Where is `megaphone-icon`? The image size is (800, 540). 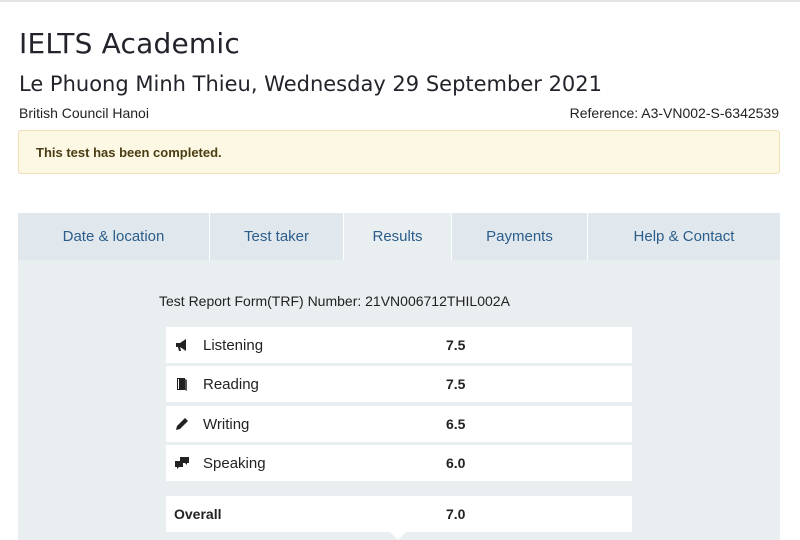 megaphone-icon is located at coordinates (182, 345).